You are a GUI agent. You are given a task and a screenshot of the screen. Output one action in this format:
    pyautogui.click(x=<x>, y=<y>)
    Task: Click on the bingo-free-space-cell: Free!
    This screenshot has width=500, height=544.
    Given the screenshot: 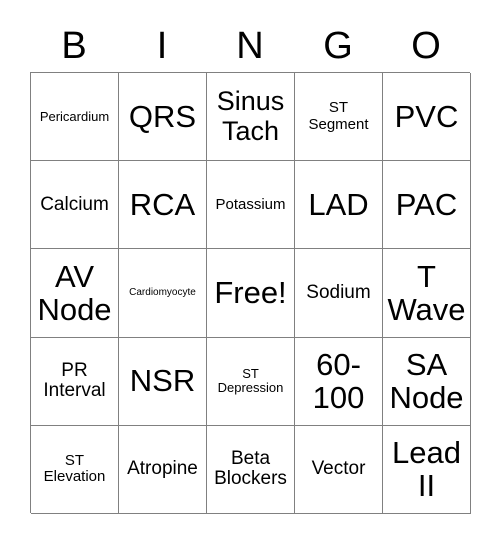 What is the action you would take?
    pyautogui.click(x=251, y=293)
    